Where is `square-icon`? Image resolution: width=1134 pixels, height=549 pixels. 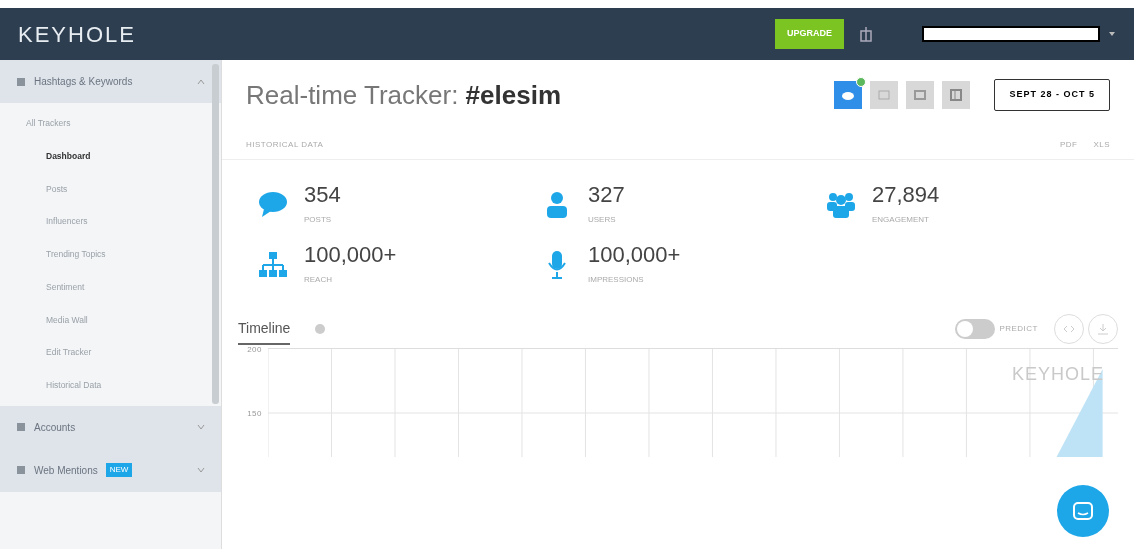 square-icon is located at coordinates (920, 95).